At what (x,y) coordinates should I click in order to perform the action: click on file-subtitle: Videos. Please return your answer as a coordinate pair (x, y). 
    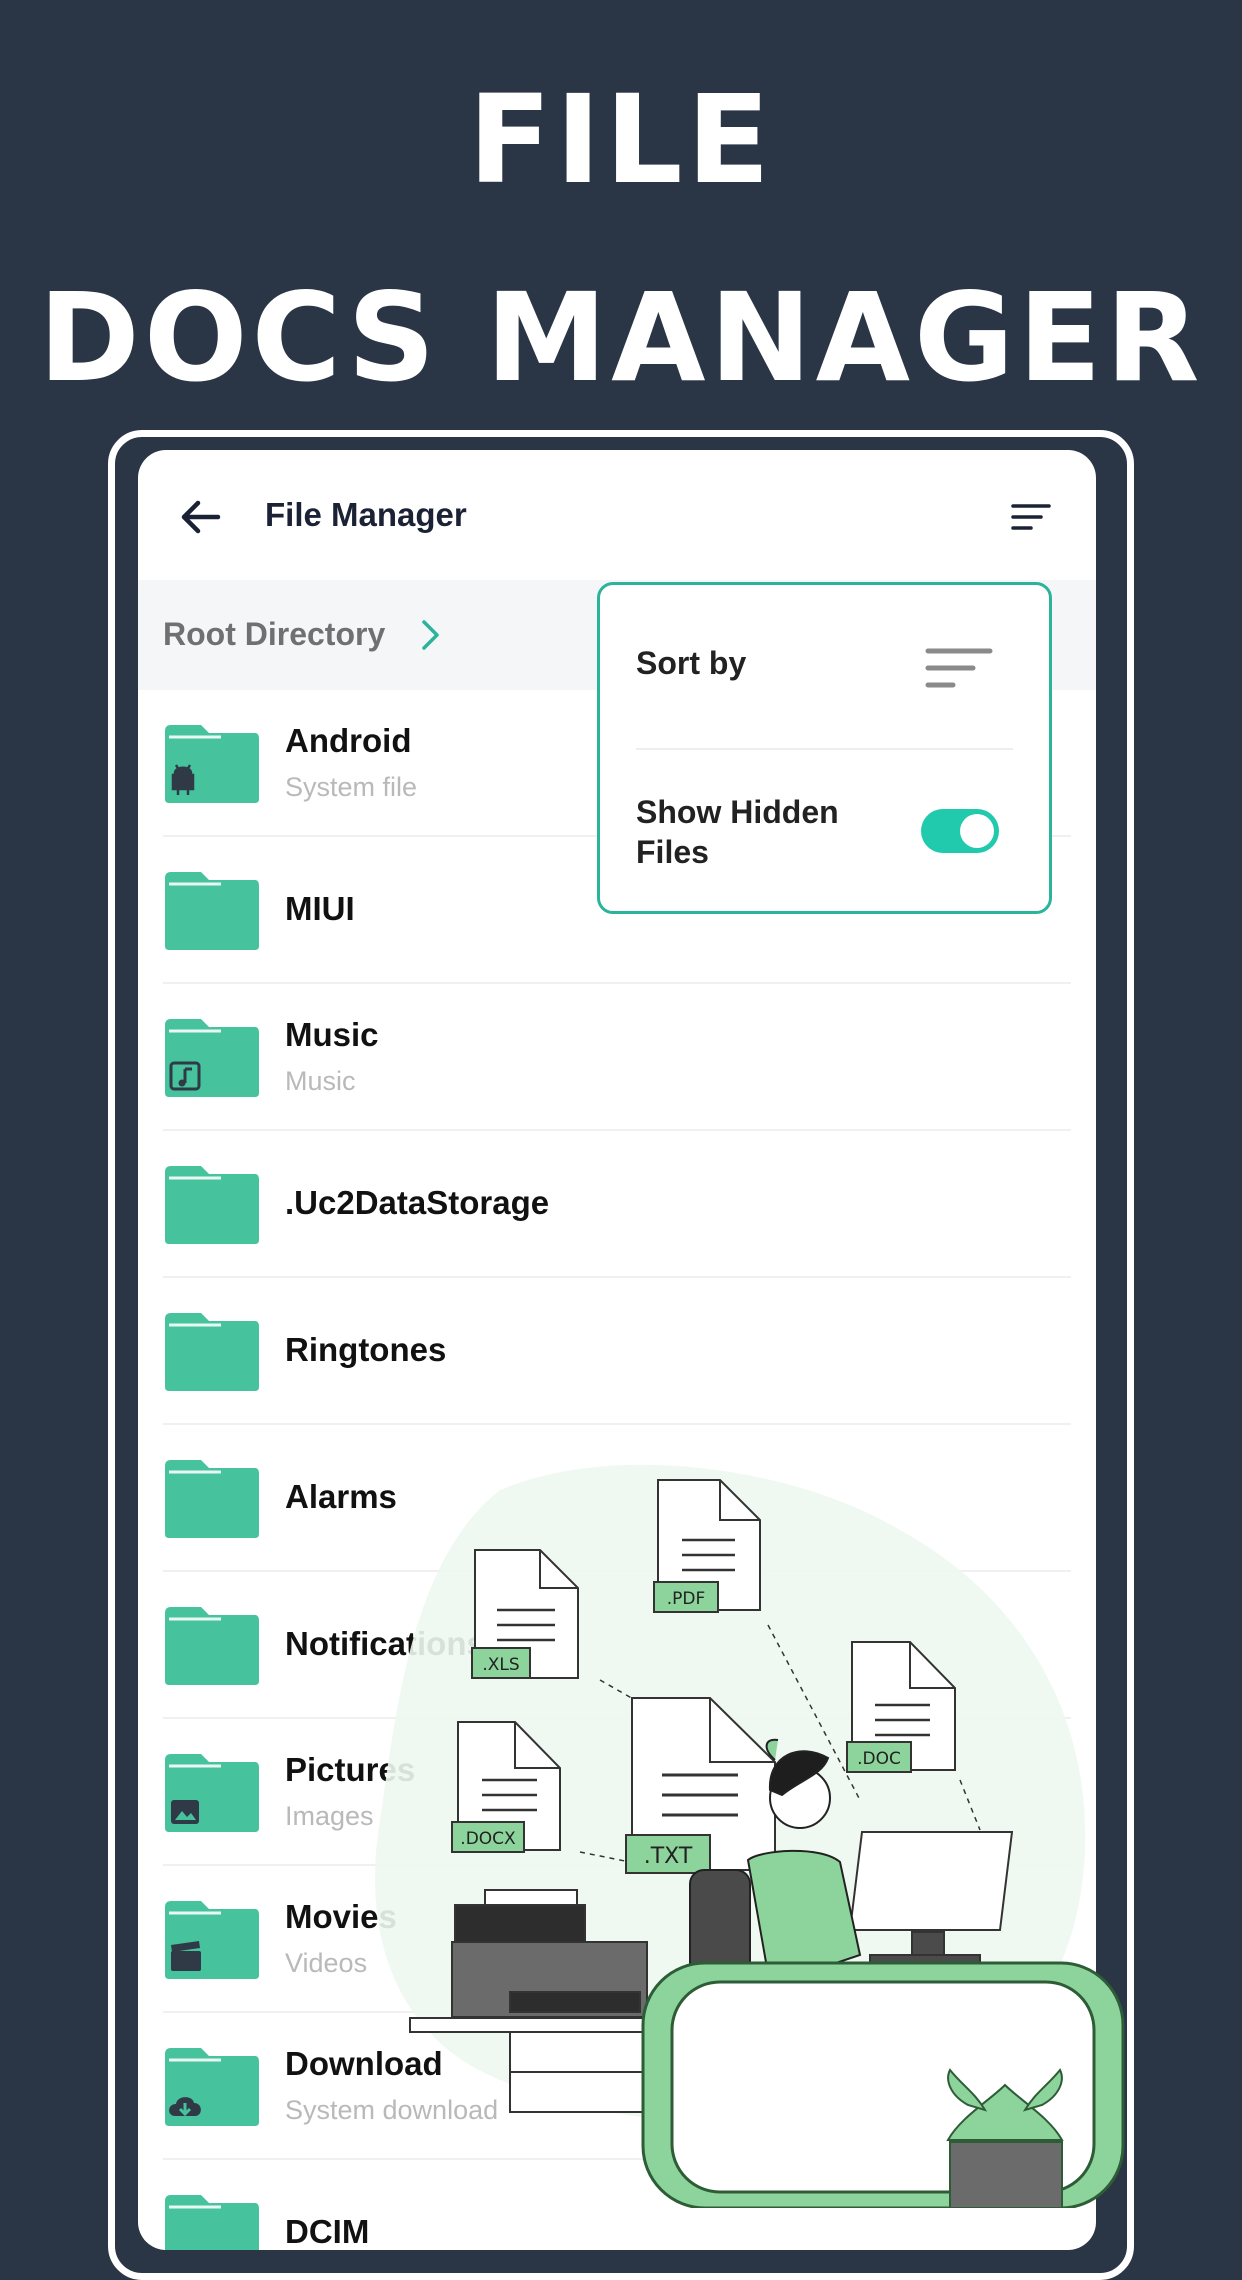
    Looking at the image, I should click on (326, 1963).